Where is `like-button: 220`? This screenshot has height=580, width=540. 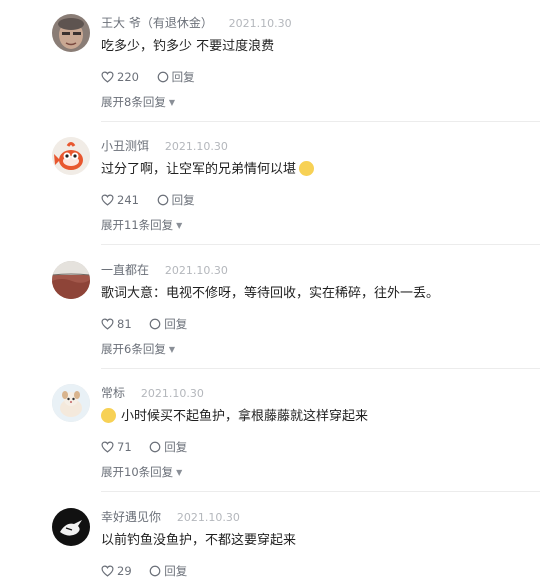 like-button: 220 is located at coordinates (120, 77).